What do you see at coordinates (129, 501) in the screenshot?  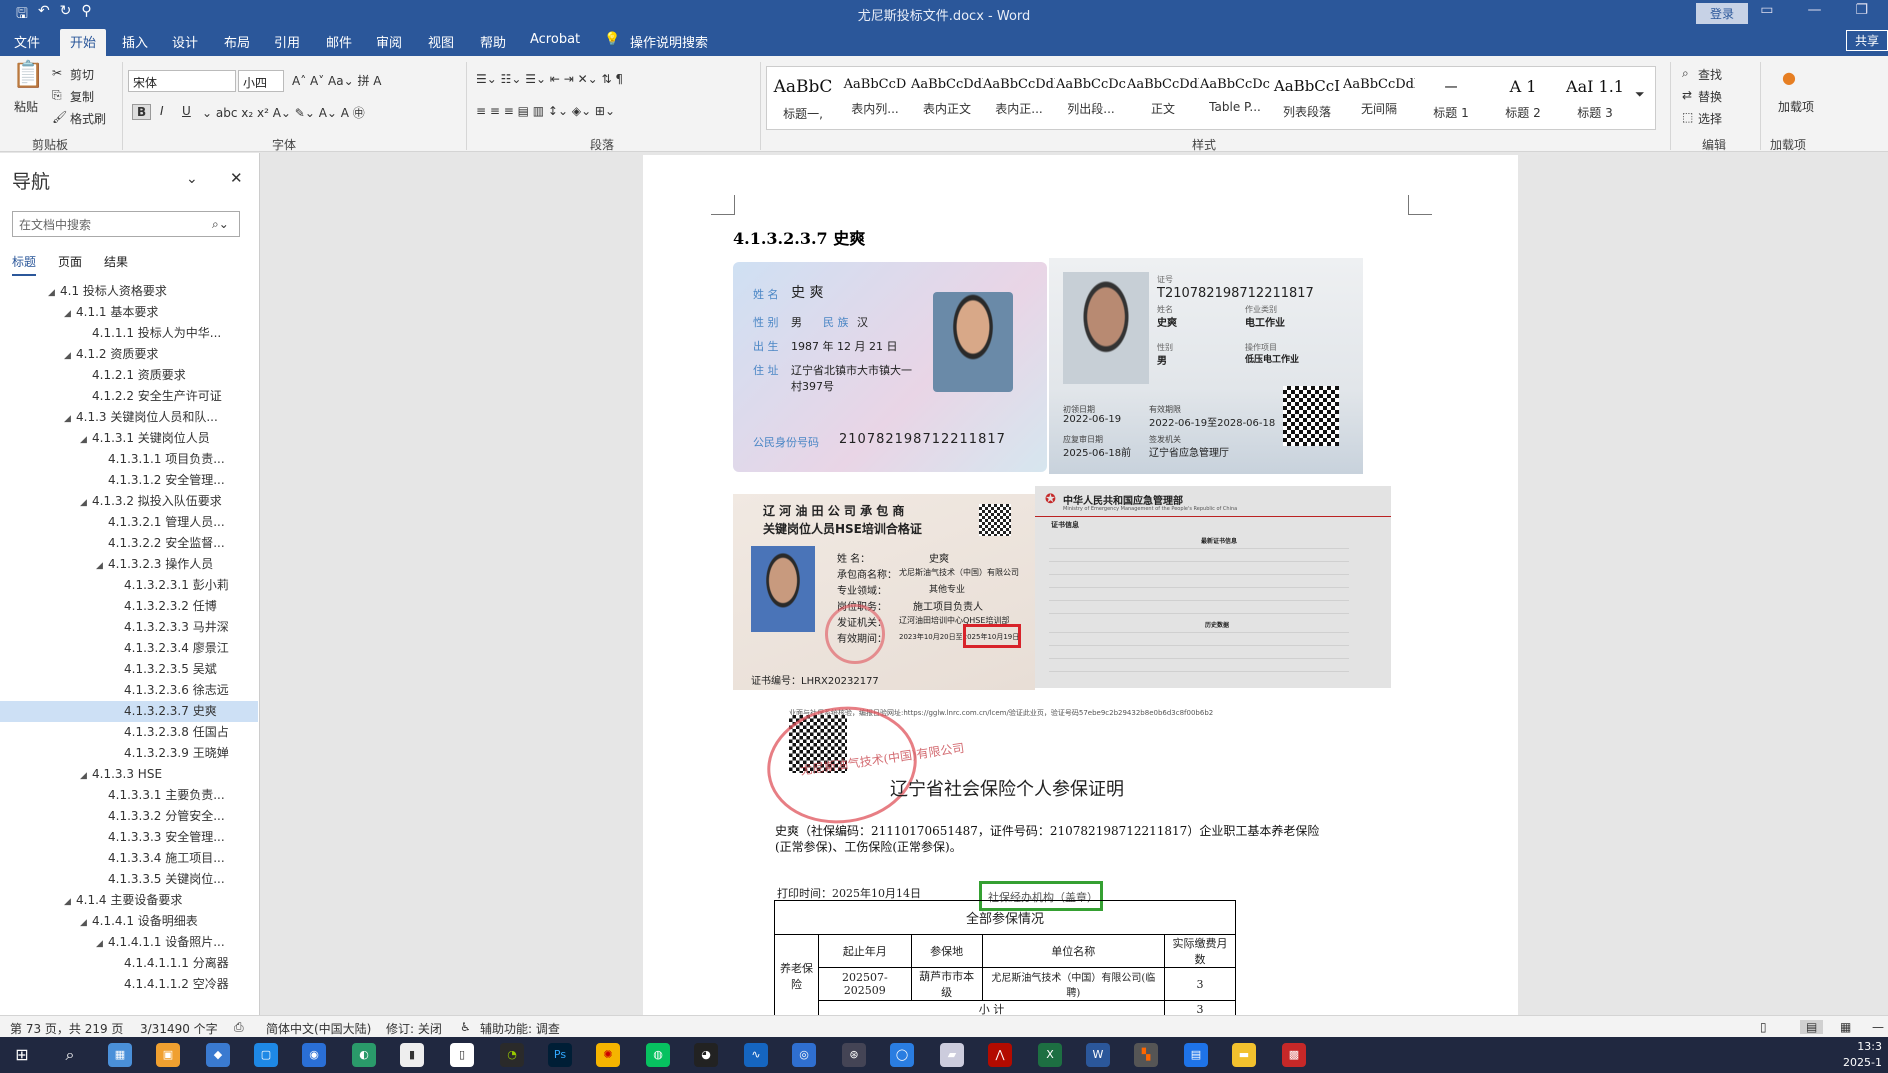 I see `nav-heading-item: ◢ 4.1.3.2 拟投入队伍要求` at bounding box center [129, 501].